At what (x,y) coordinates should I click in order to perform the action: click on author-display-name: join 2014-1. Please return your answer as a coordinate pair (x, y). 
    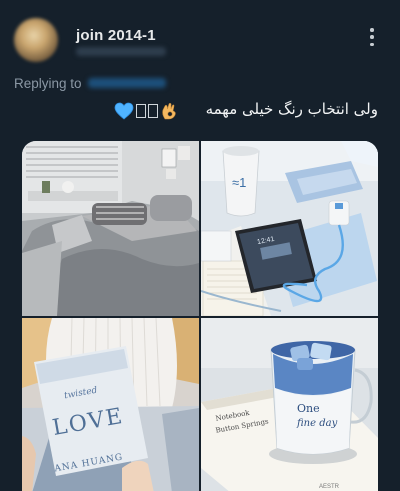
    Looking at the image, I should click on (116, 35).